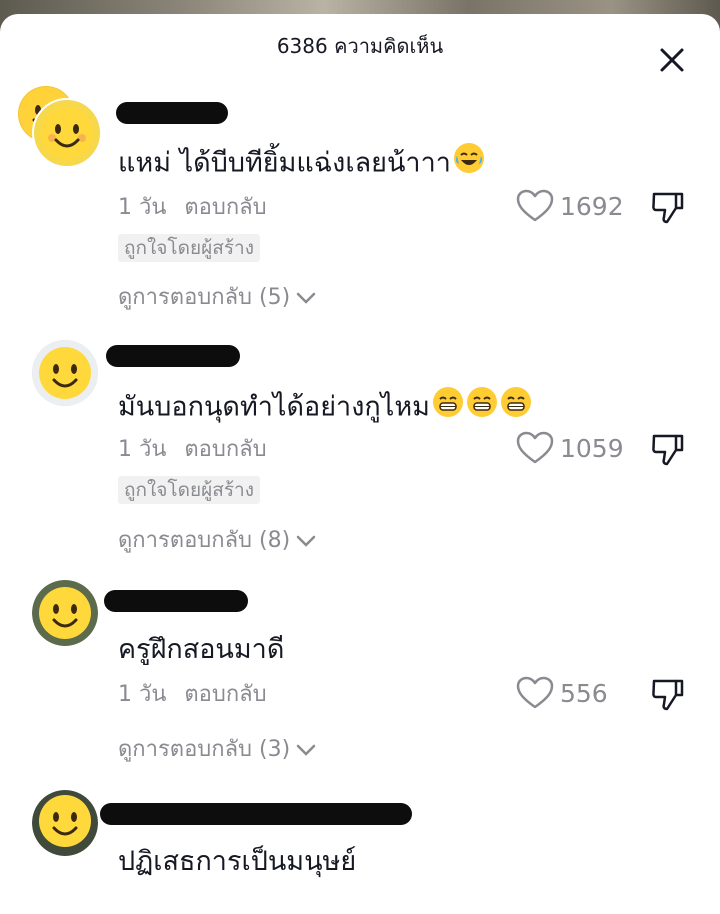 The height and width of the screenshot is (914, 720). Describe the element at coordinates (325, 408) in the screenshot. I see `comment-text: มันบอกนุดทำได้อย่างกูไหม` at that location.